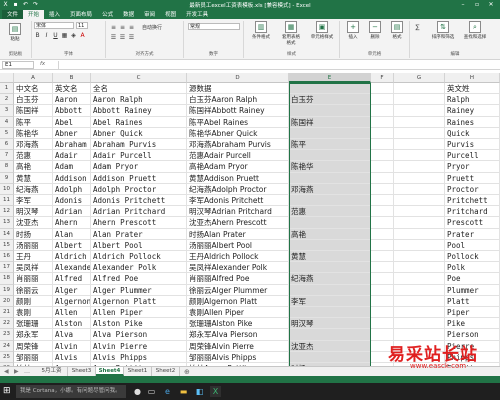 The width and height of the screenshot is (500, 400). I want to click on cell-h: Ralph, so click(472, 100).